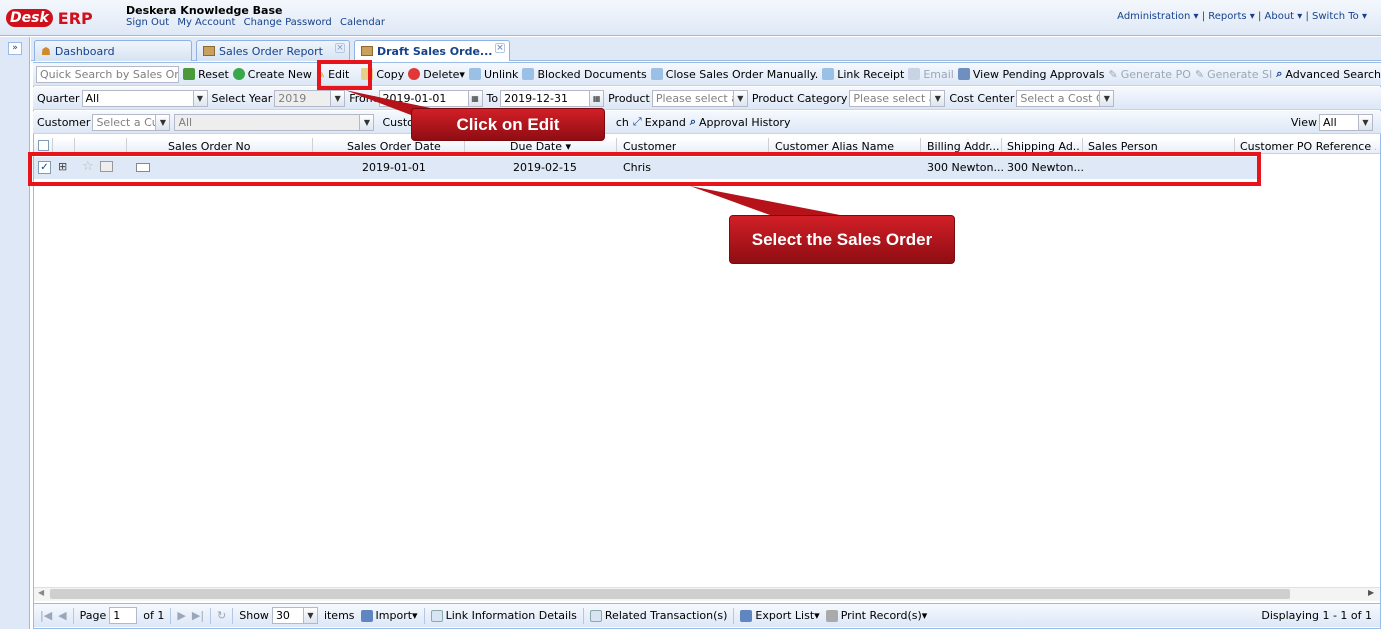 The width and height of the screenshot is (1381, 629). I want to click on my-account-link: My Account, so click(206, 22).